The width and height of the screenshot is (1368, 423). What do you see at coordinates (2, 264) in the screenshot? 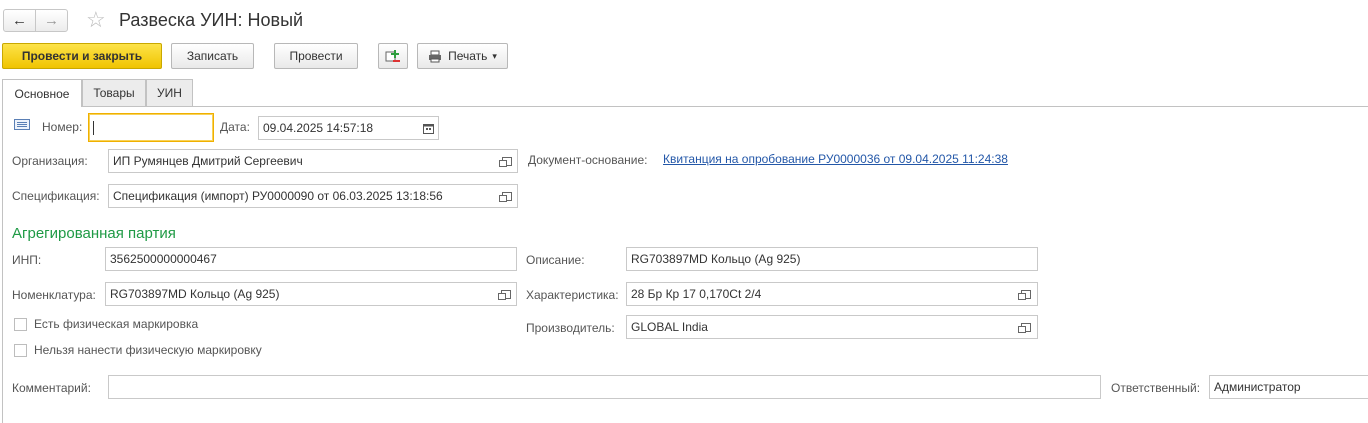
I see `panel-border` at bounding box center [2, 264].